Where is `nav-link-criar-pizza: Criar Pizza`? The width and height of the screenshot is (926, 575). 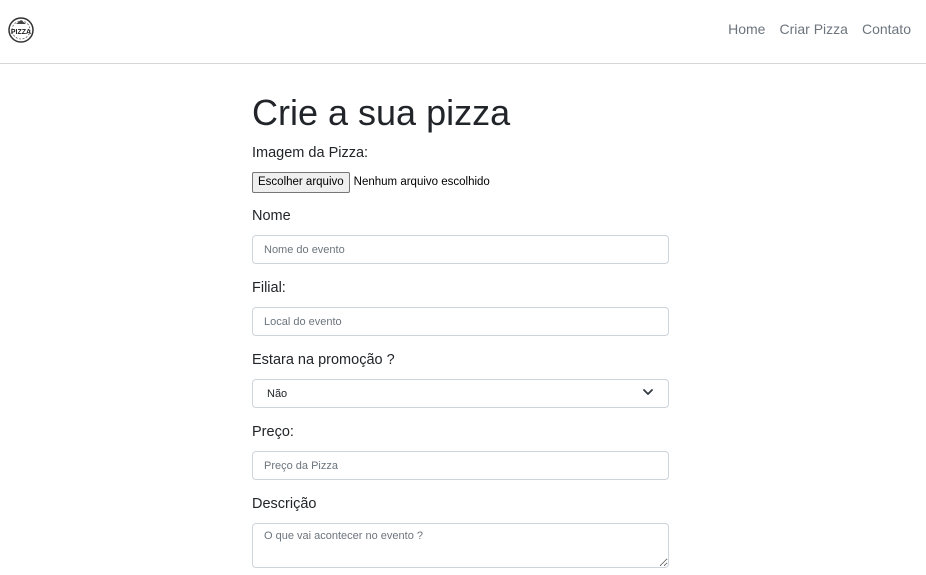 nav-link-criar-pizza: Criar Pizza is located at coordinates (813, 29).